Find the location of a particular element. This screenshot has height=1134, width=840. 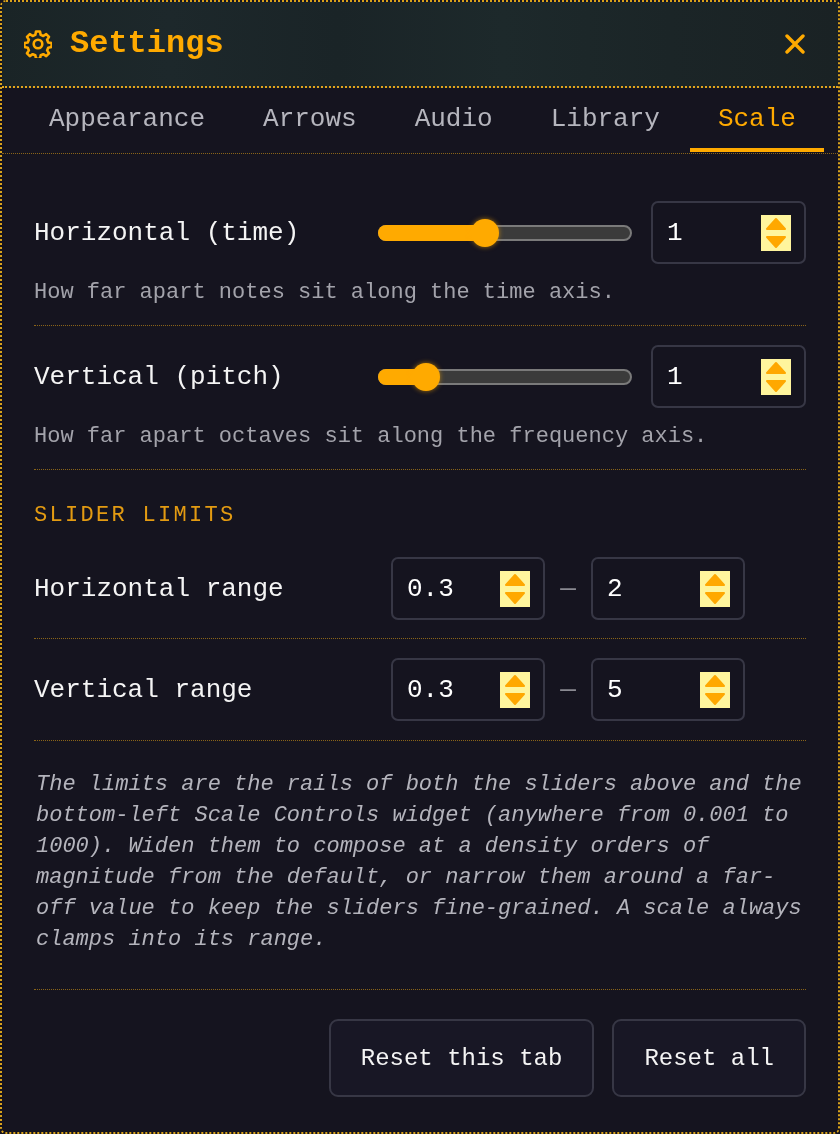

setting-description: How far apart notes sit along the time axis. is located at coordinates (325, 293).